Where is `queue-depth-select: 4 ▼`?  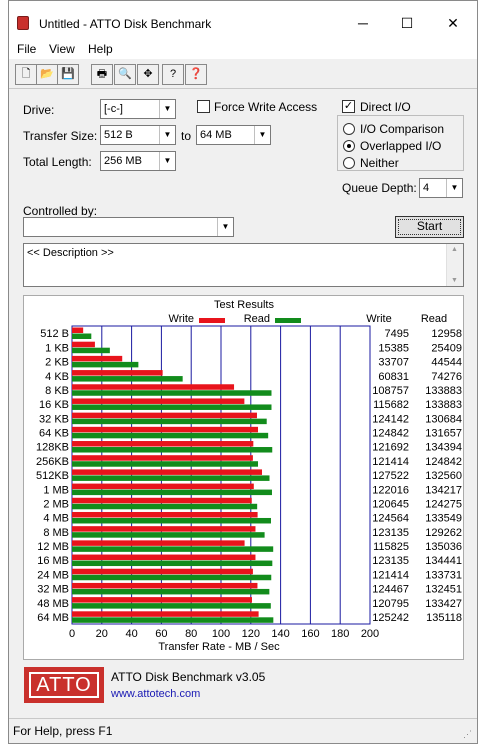
queue-depth-select: 4 ▼ is located at coordinates (441, 188).